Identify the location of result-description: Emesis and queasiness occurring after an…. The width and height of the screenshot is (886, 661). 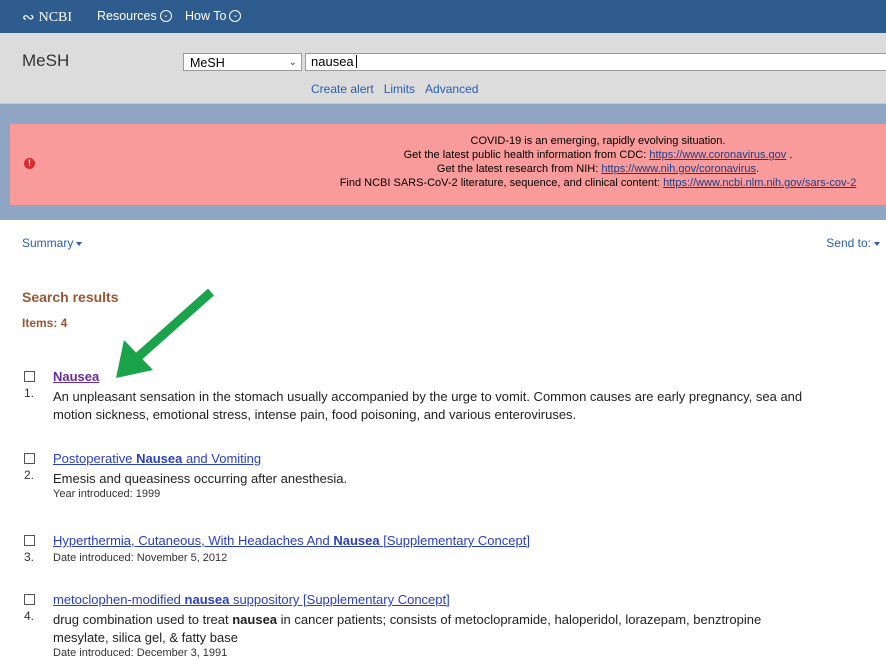
(200, 478).